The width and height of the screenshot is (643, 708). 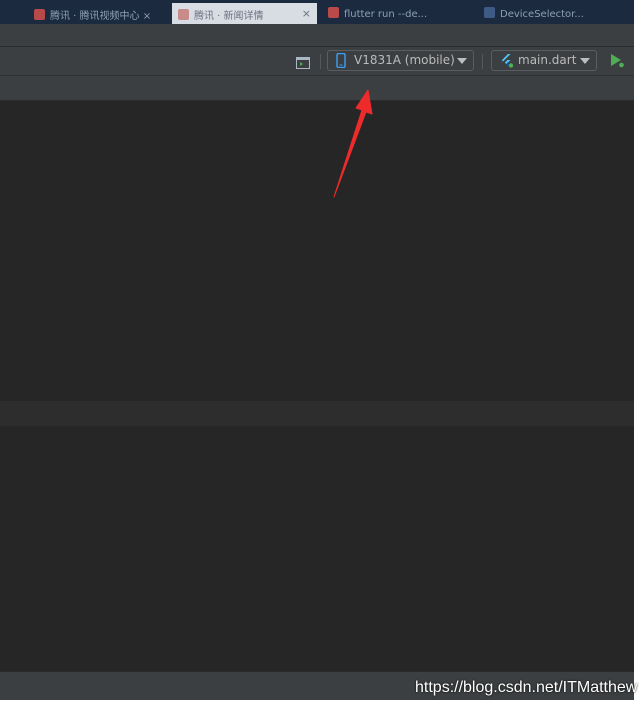 What do you see at coordinates (526, 687) in the screenshot?
I see `watermark-url: https://blog.csdn.net/ITMatthew` at bounding box center [526, 687].